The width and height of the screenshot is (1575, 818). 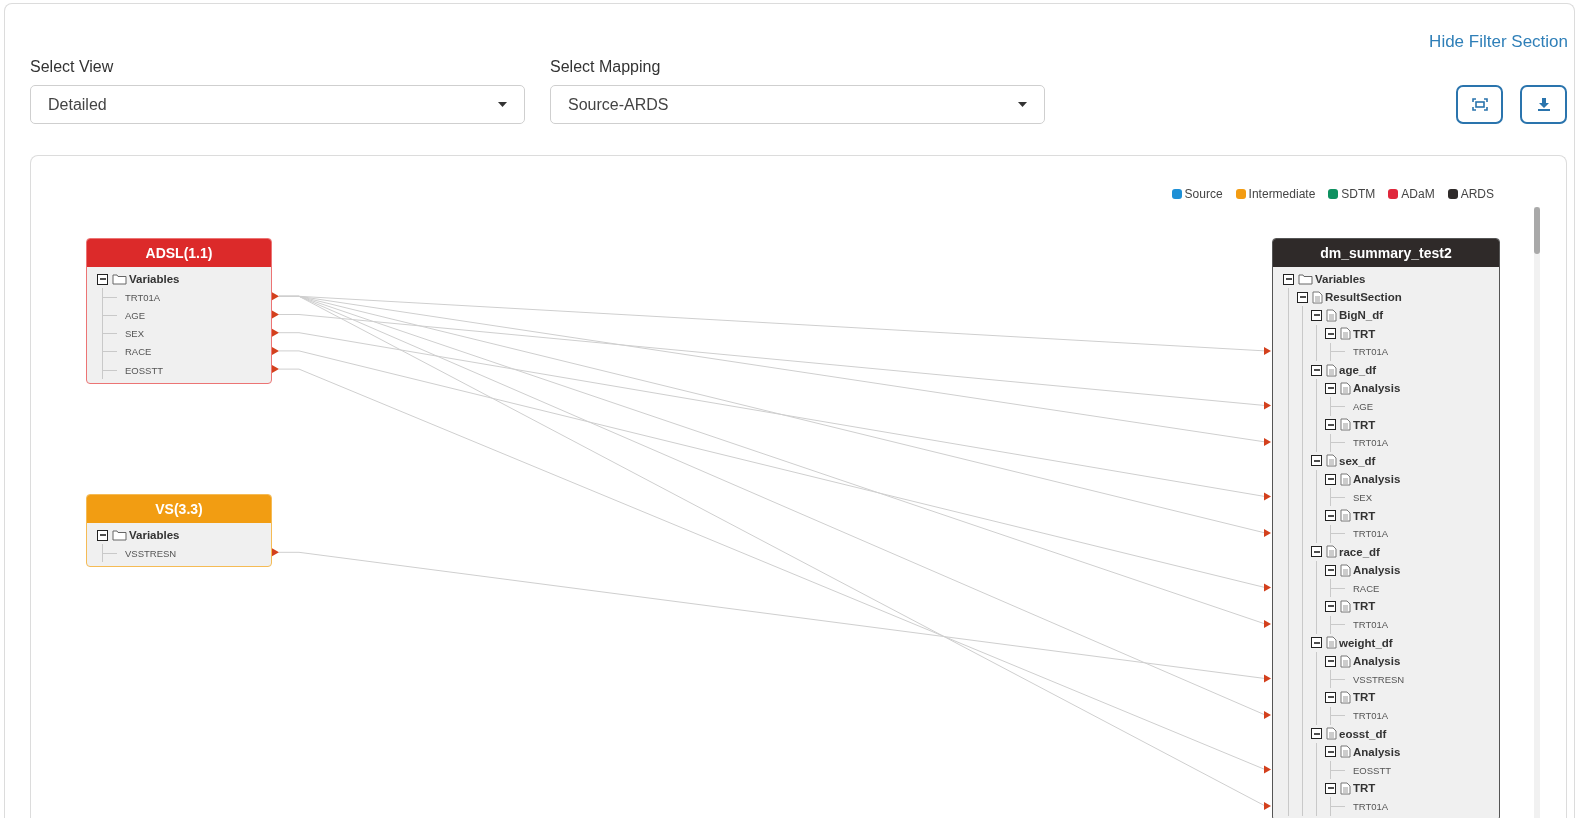 What do you see at coordinates (1386, 253) in the screenshot?
I see `node-title: dm_summary_test2` at bounding box center [1386, 253].